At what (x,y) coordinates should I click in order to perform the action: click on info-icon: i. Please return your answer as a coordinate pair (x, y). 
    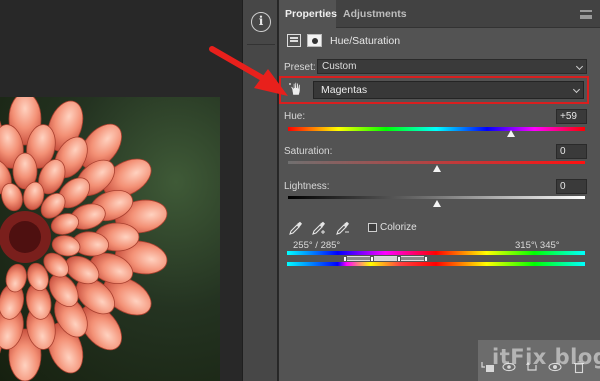
    Looking at the image, I should click on (261, 22).